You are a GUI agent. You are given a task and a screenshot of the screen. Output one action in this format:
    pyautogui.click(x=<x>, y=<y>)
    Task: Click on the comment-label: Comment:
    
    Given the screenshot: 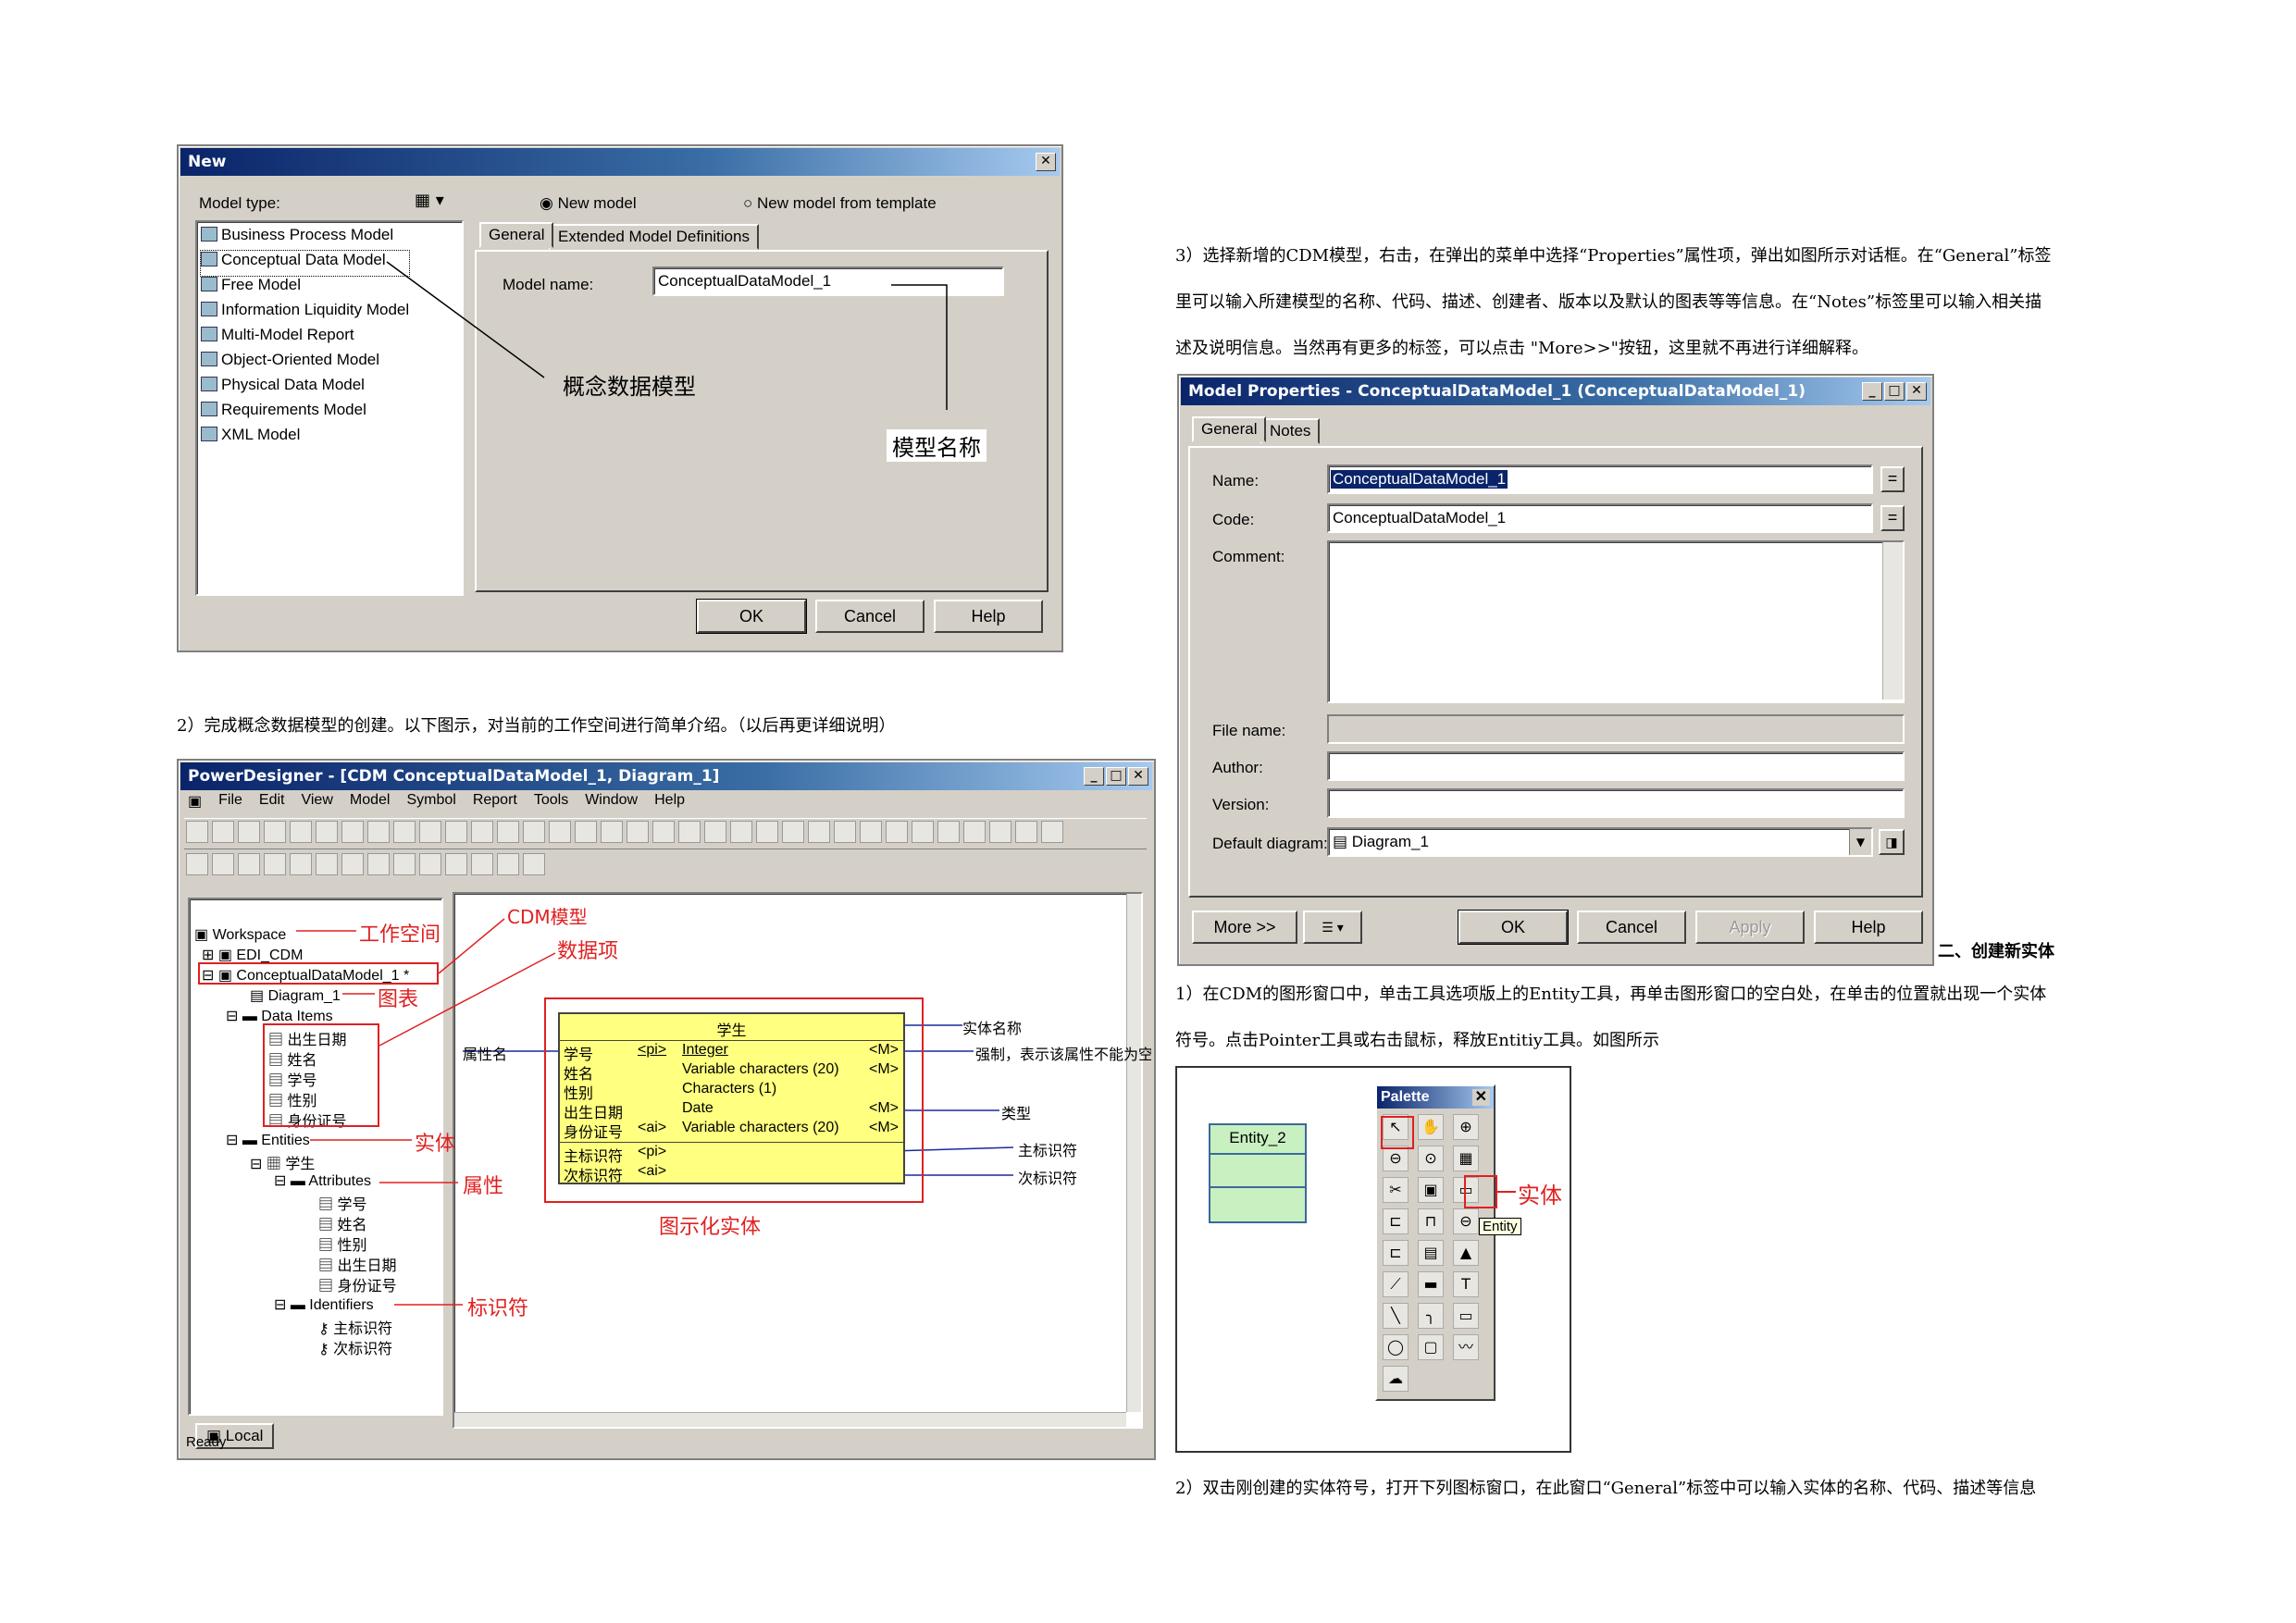 What is the action you would take?
    pyautogui.click(x=1249, y=556)
    